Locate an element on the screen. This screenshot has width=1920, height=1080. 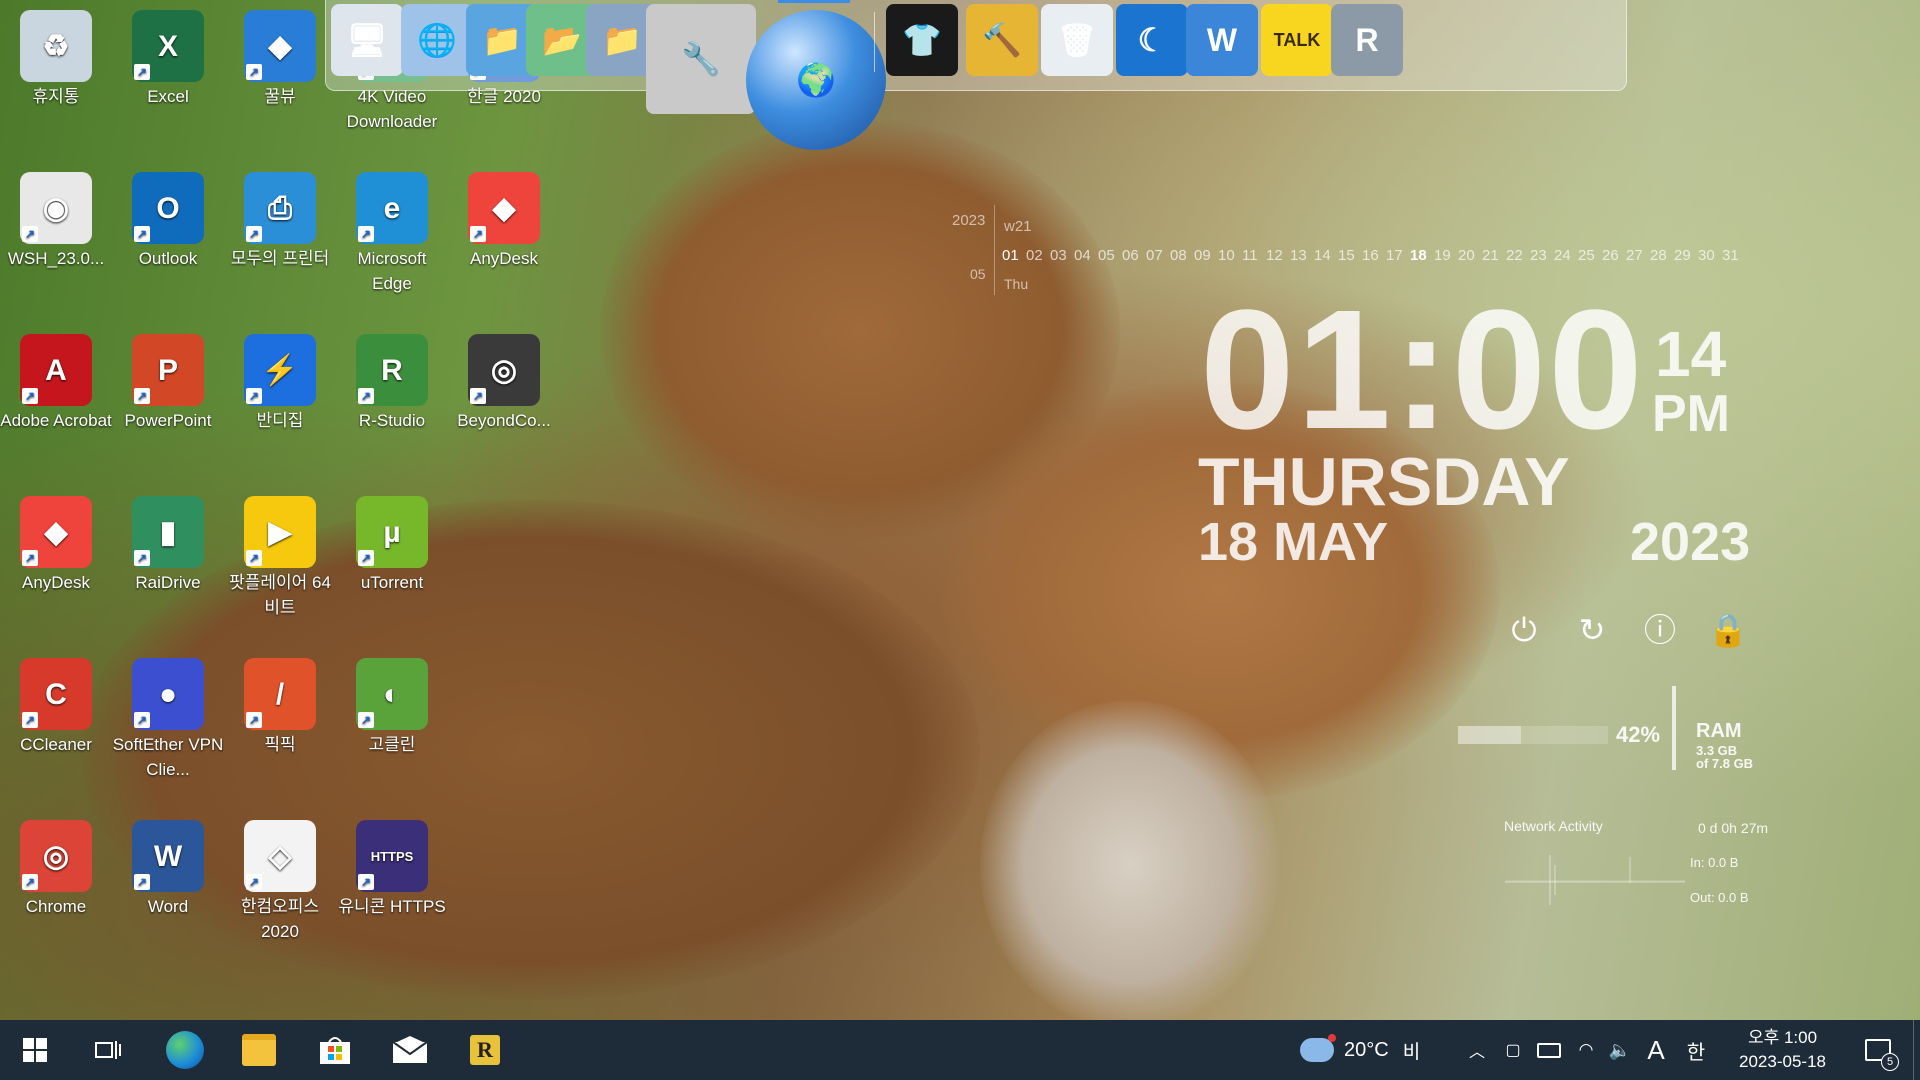
app-icon-glyph: ● is located at coordinates (168, 694).